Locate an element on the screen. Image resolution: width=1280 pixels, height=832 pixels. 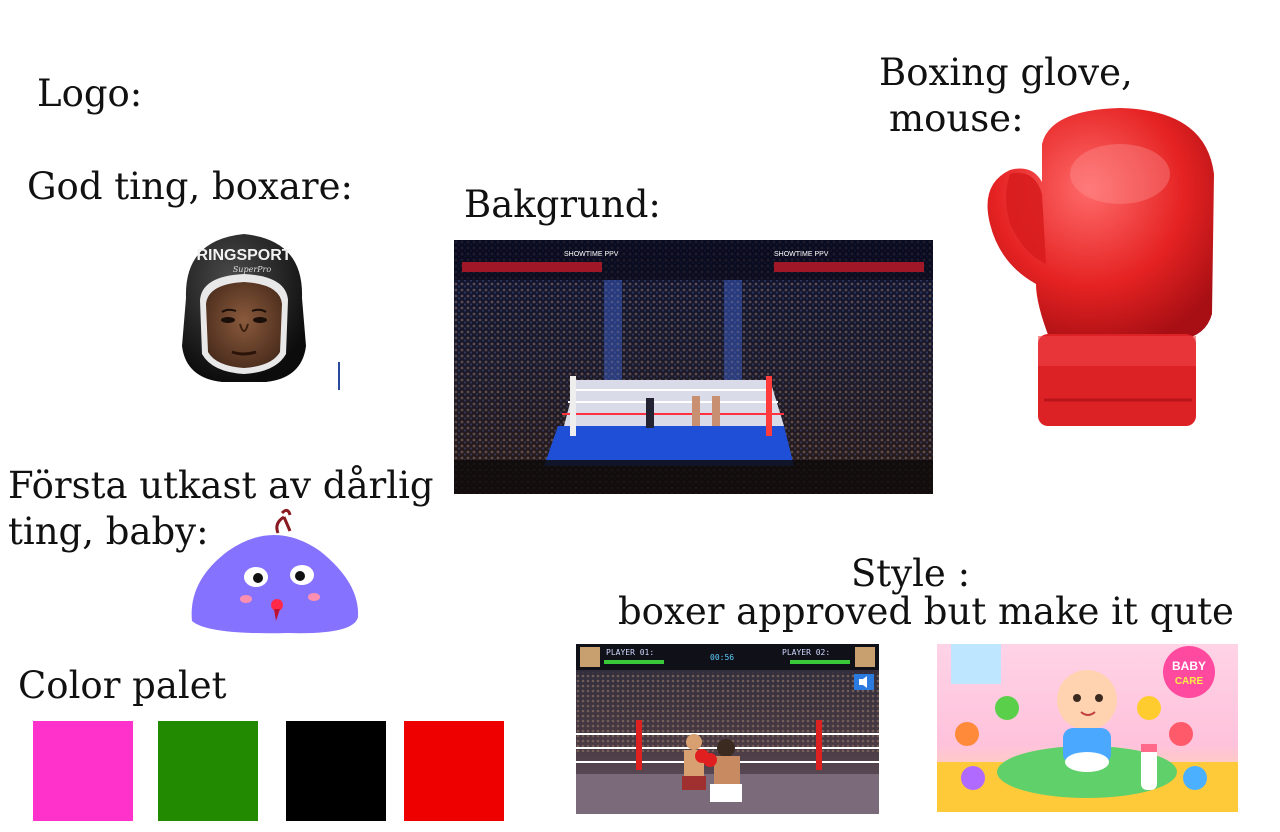
bad-thing-label-line1: Första utkast av dårlig is located at coordinates (221, 485).